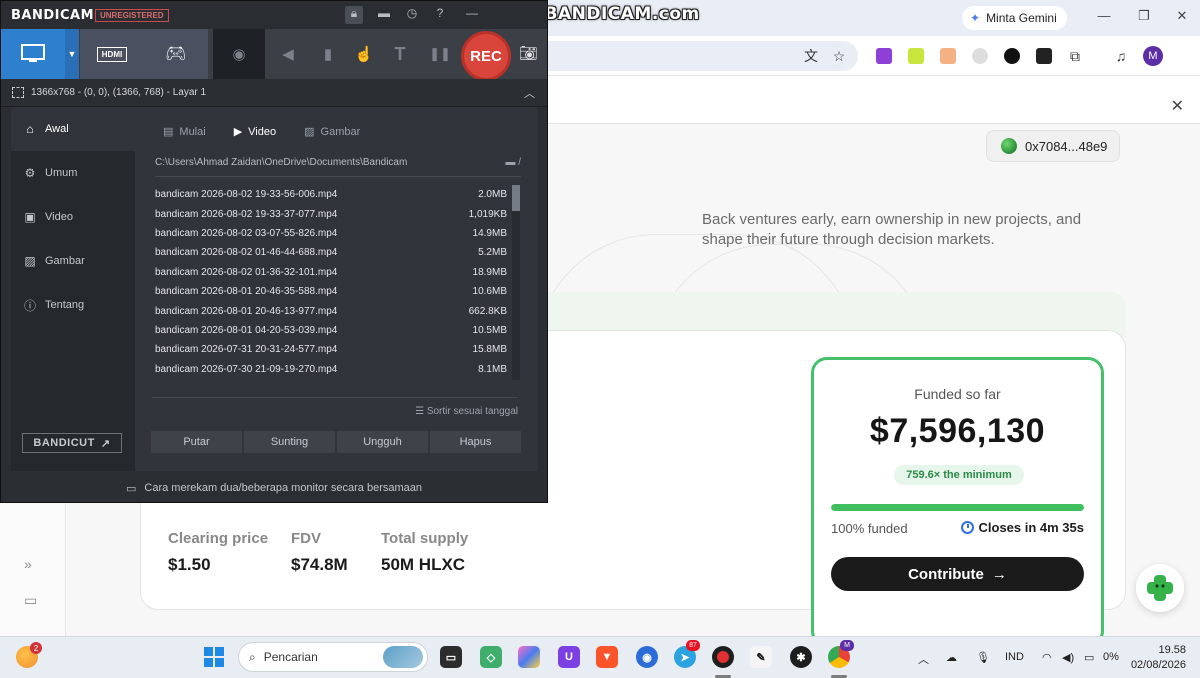 The image size is (1200, 678). I want to click on clock-icon: ◷, so click(412, 15).